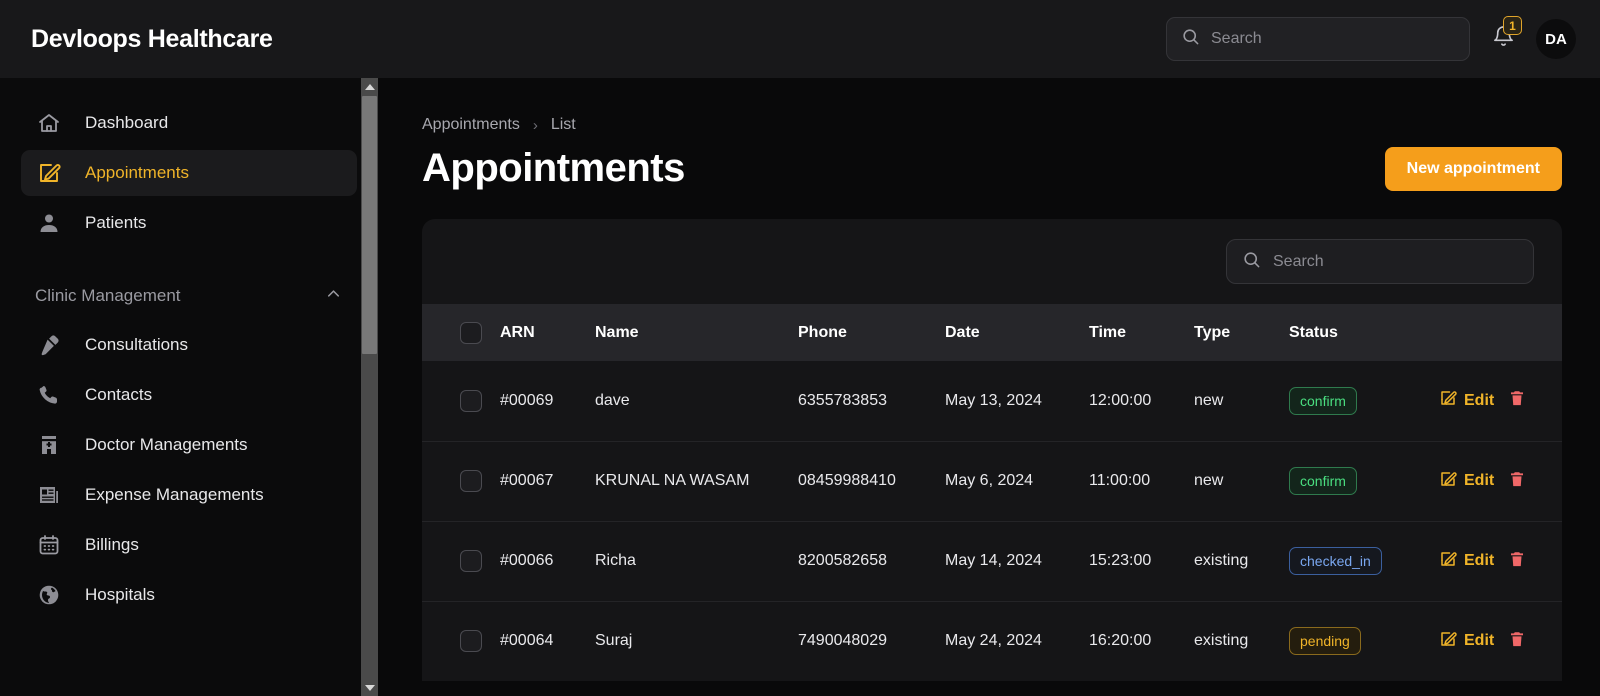  Describe the element at coordinates (1241, 560) in the screenshot. I see `cell-type: existing` at that location.